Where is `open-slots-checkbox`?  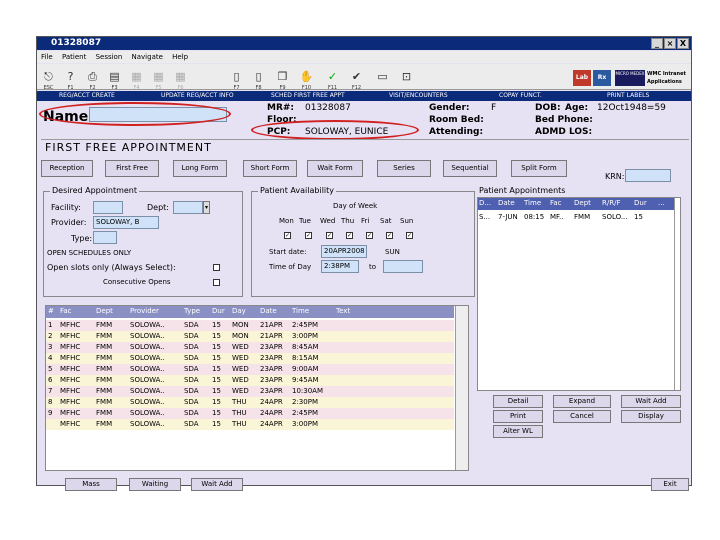 open-slots-checkbox is located at coordinates (216, 267).